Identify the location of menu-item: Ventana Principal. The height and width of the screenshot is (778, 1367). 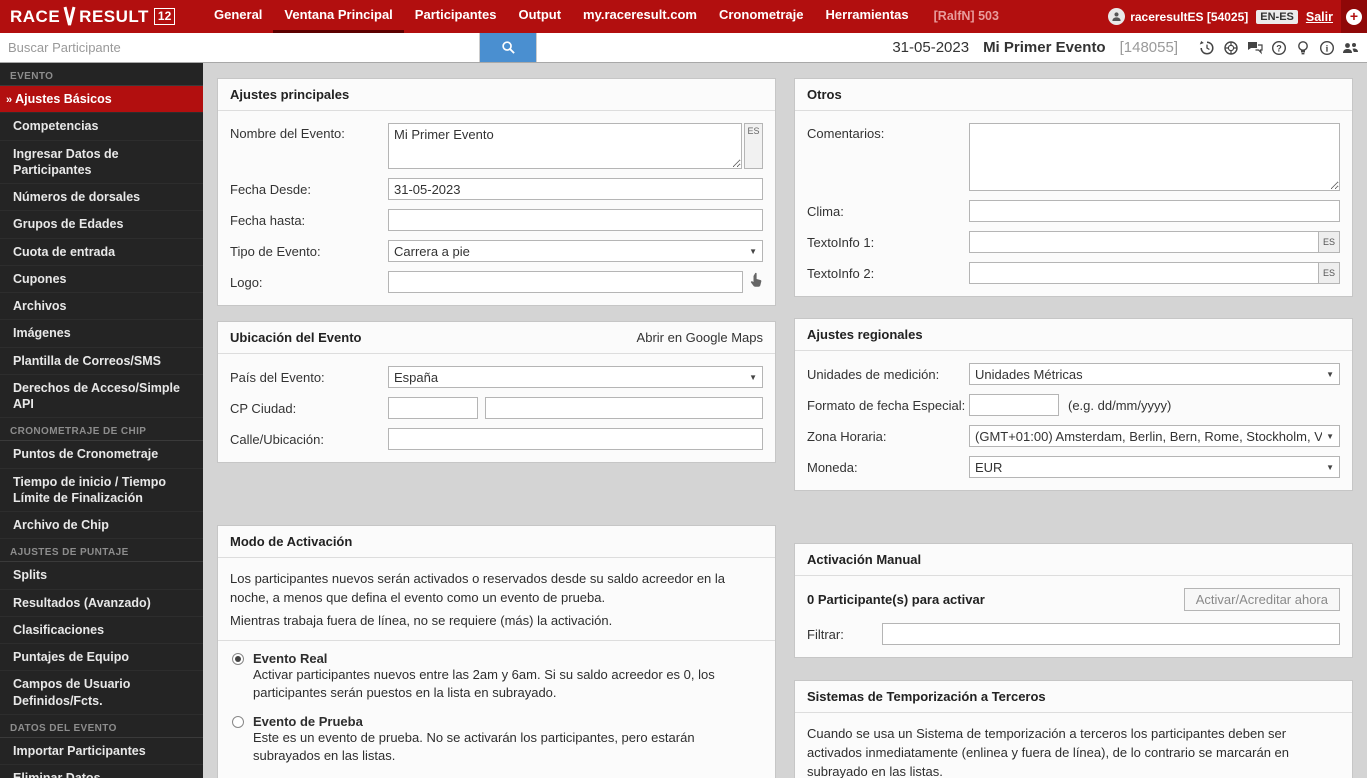
(338, 16).